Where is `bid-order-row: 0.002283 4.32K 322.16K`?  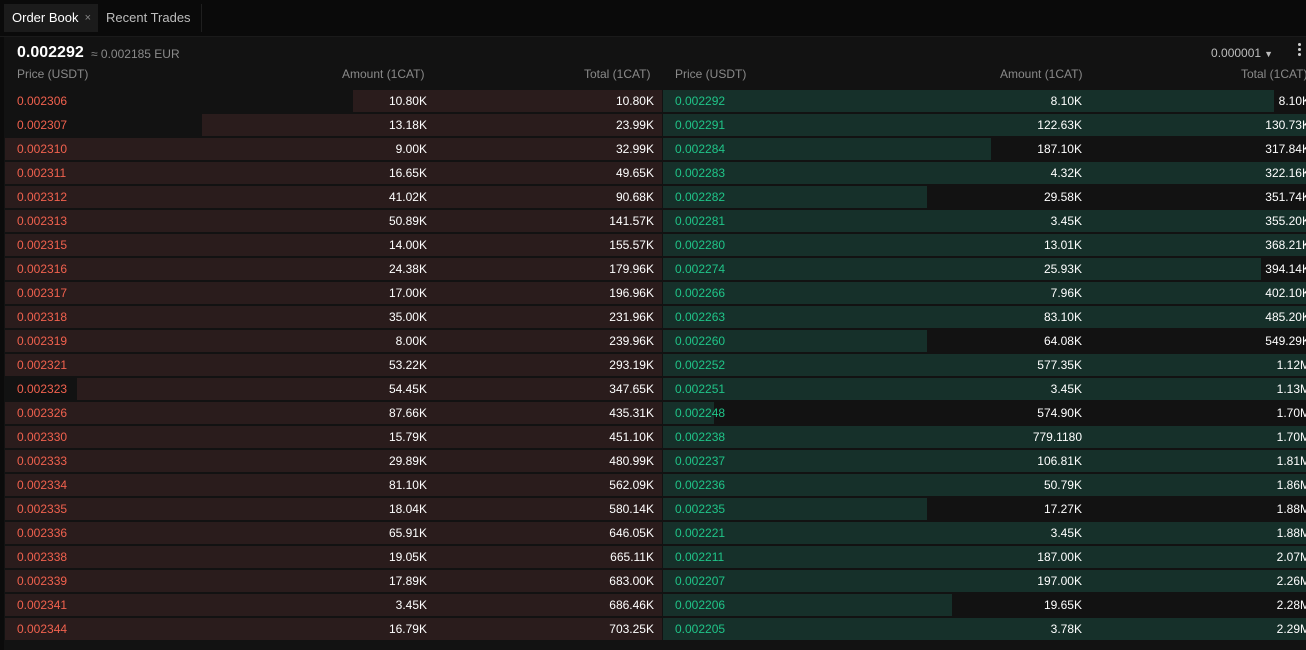
bid-order-row: 0.002283 4.32K 322.16K is located at coordinates (984, 173).